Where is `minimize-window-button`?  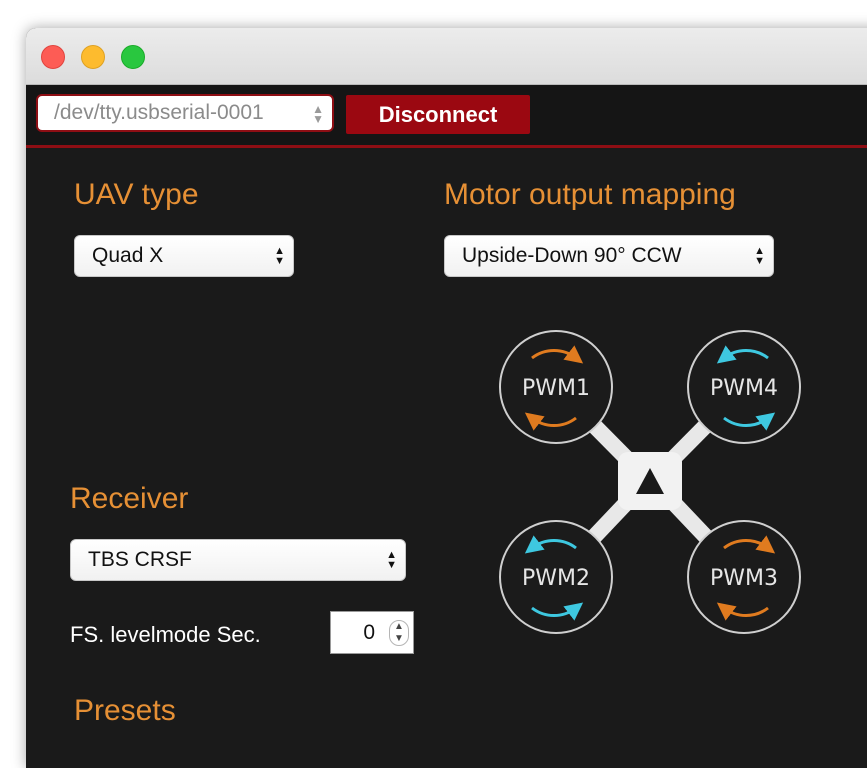
minimize-window-button is located at coordinates (93, 57).